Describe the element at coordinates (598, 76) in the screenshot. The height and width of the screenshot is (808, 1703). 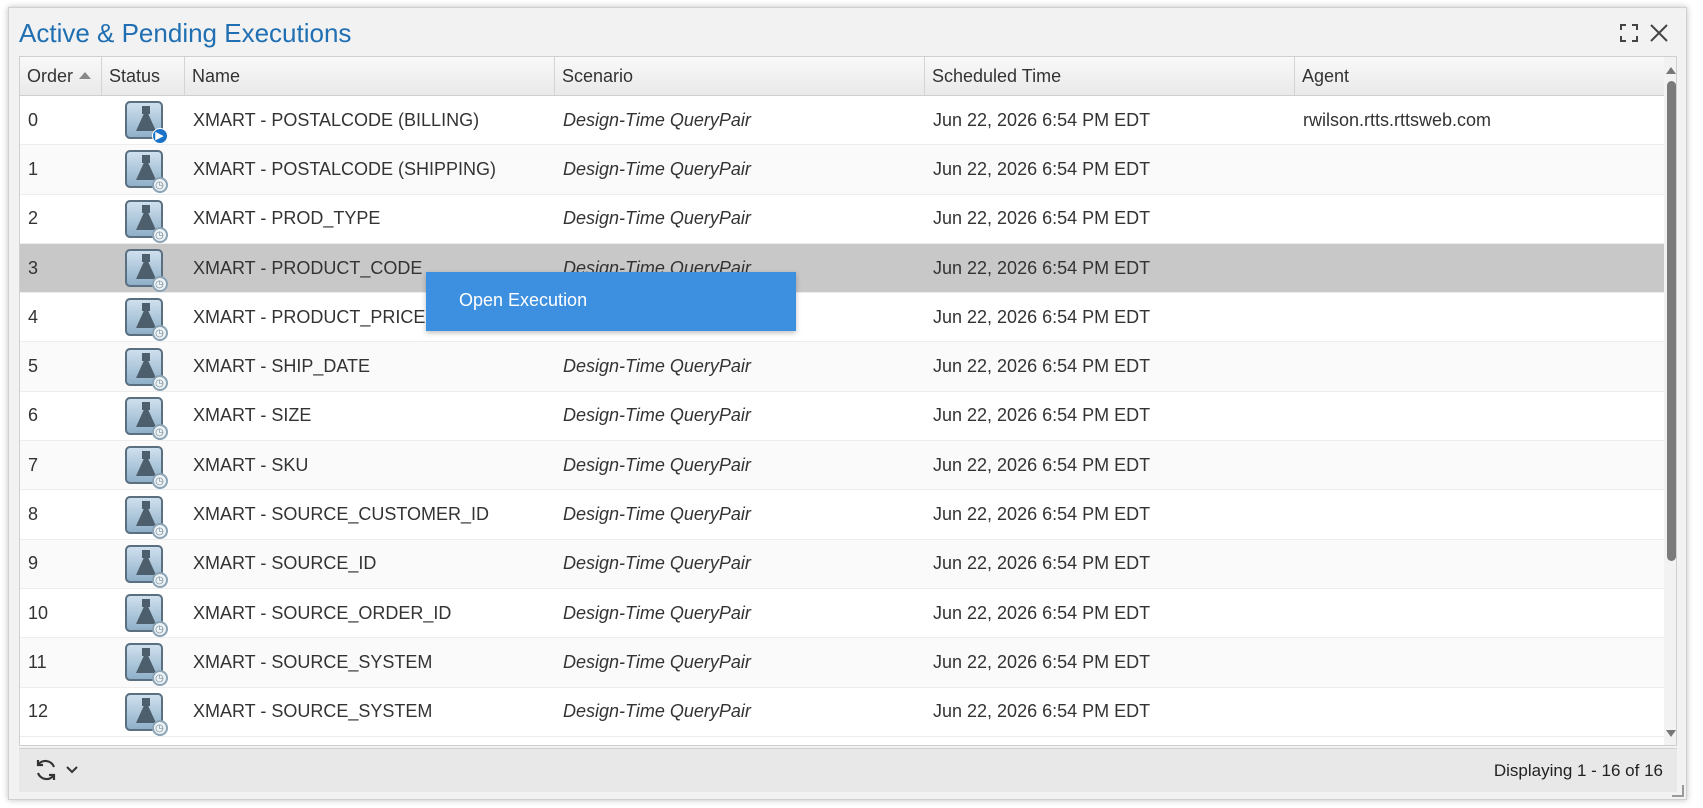
I see `column-header-label: Scenario` at that location.